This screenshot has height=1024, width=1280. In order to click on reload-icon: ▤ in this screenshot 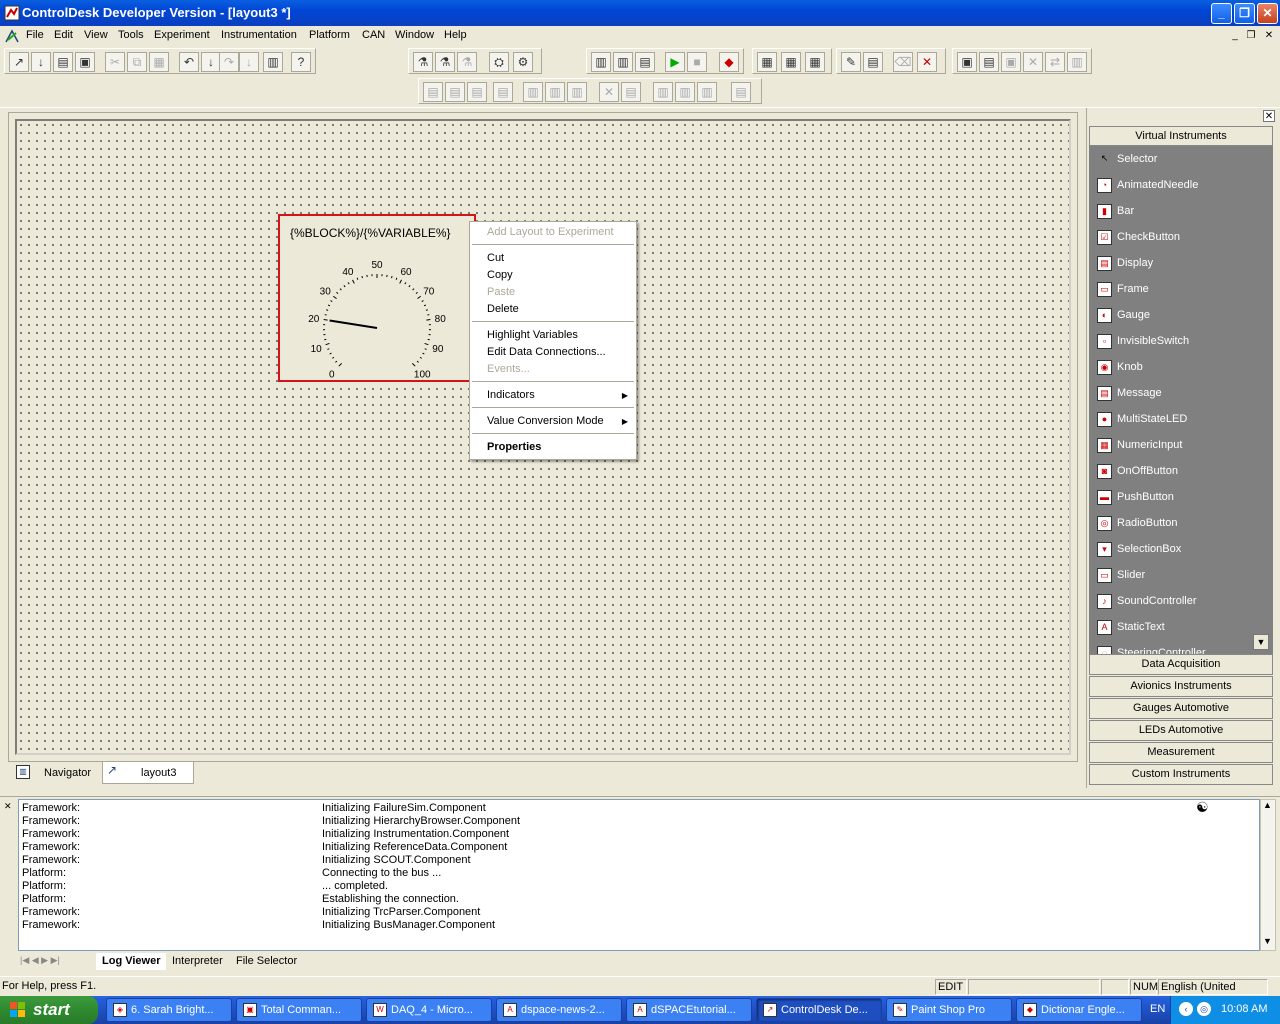, I will do `click(645, 62)`.